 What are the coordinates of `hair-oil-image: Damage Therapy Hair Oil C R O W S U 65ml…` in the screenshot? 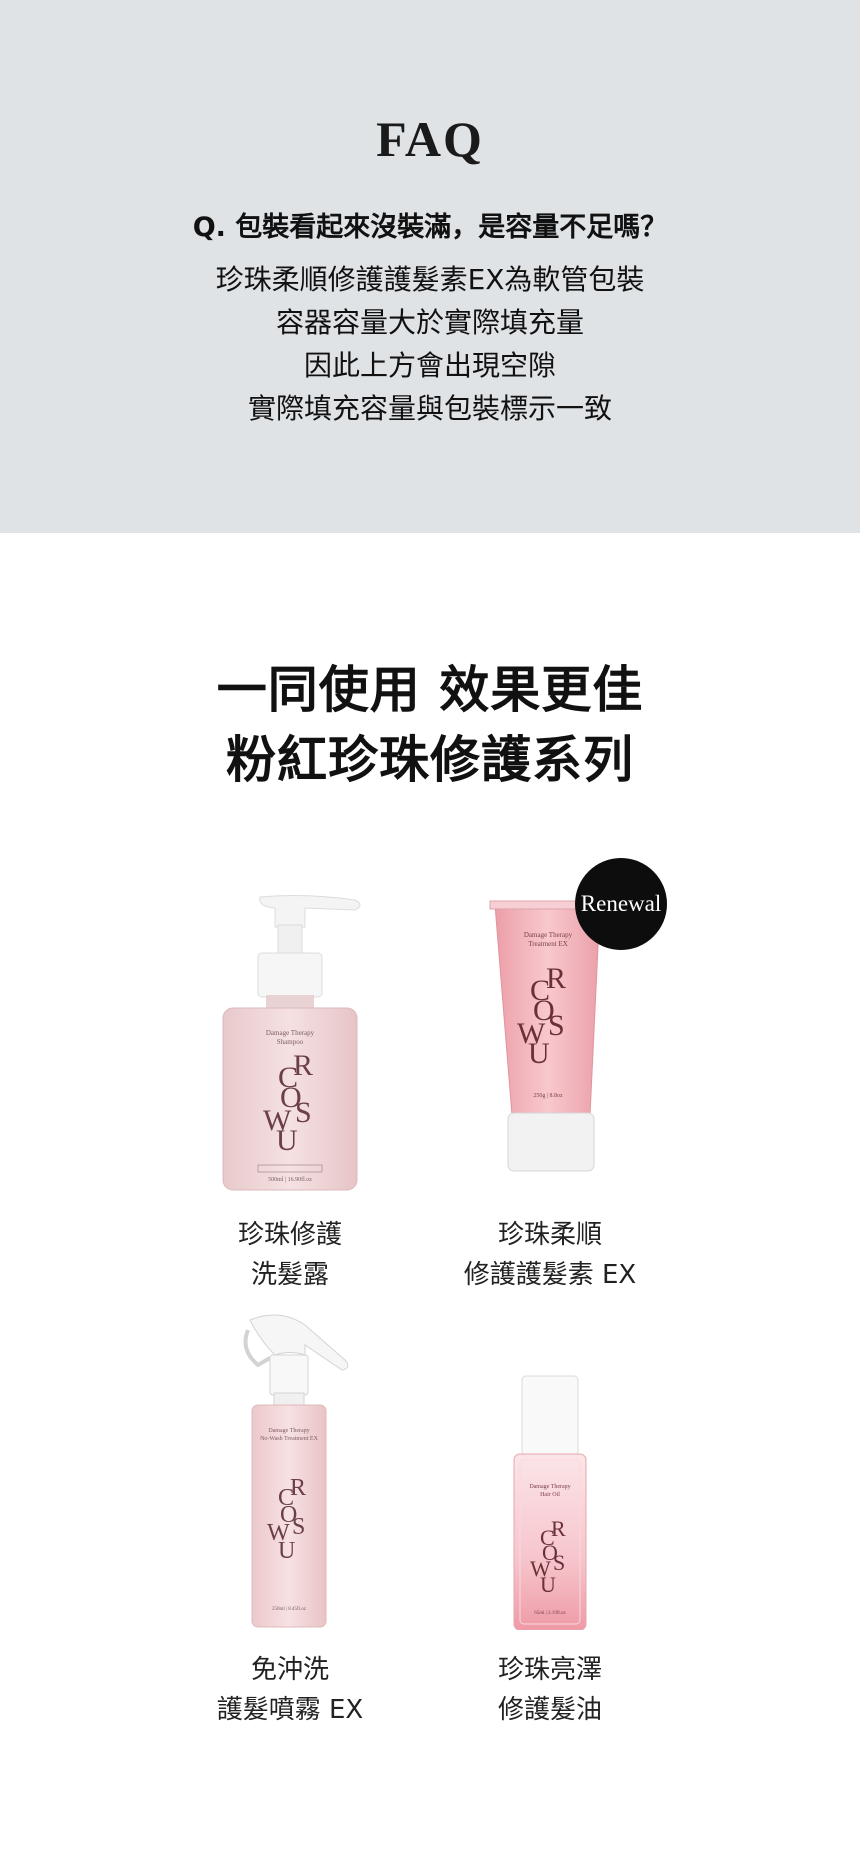 It's located at (550, 1470).